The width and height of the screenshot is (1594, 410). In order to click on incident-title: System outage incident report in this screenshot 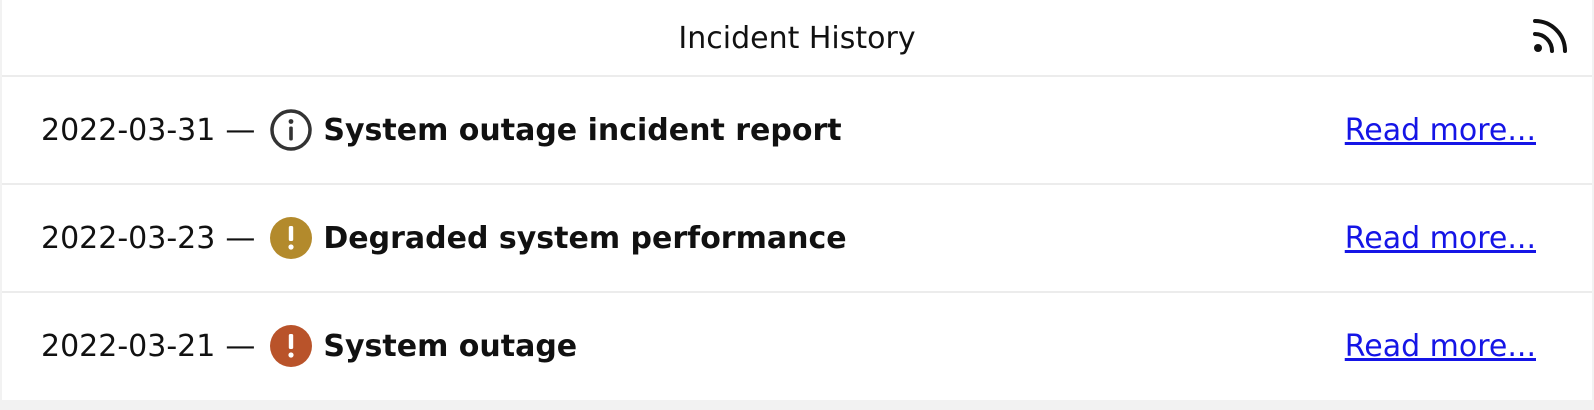, I will do `click(582, 130)`.